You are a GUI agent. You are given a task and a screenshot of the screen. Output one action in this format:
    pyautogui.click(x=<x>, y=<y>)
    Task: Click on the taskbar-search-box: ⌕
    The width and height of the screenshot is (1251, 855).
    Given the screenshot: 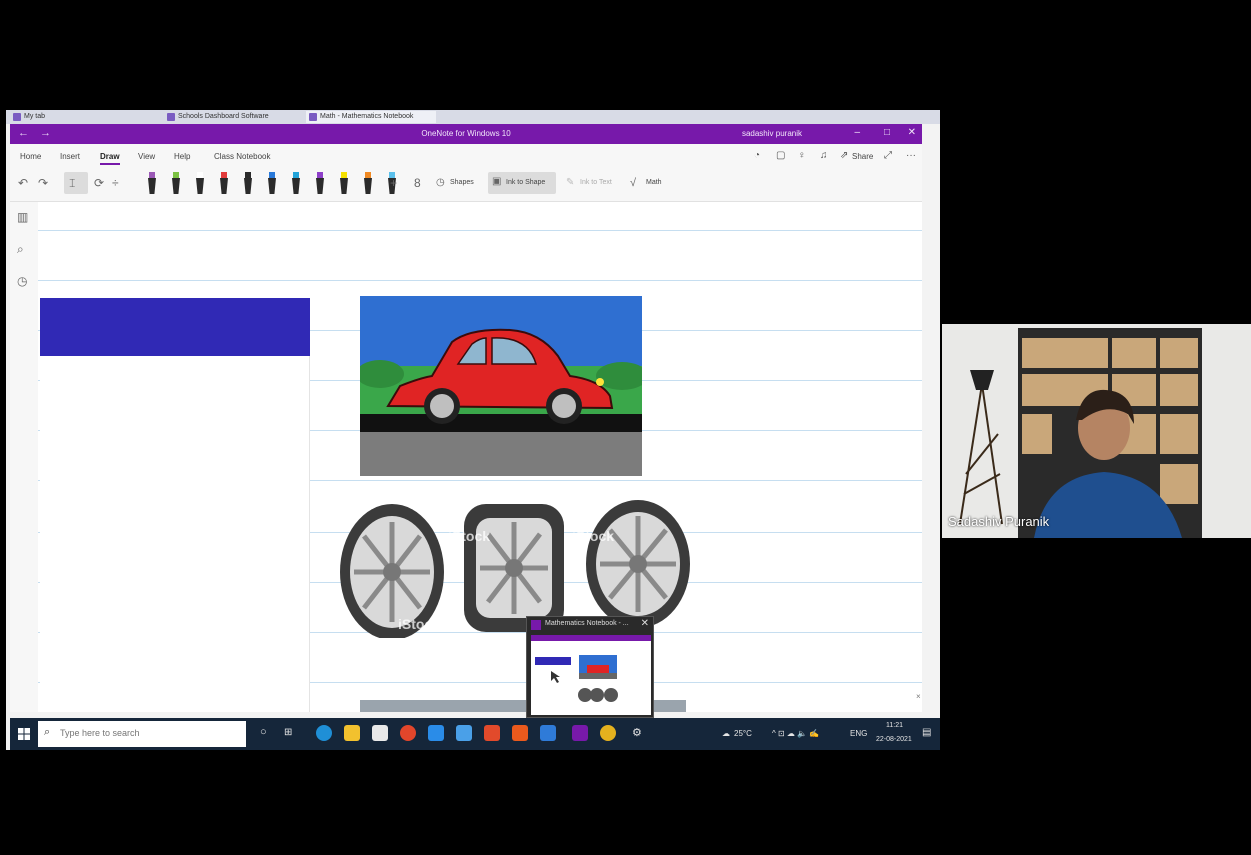 What is the action you would take?
    pyautogui.click(x=142, y=734)
    